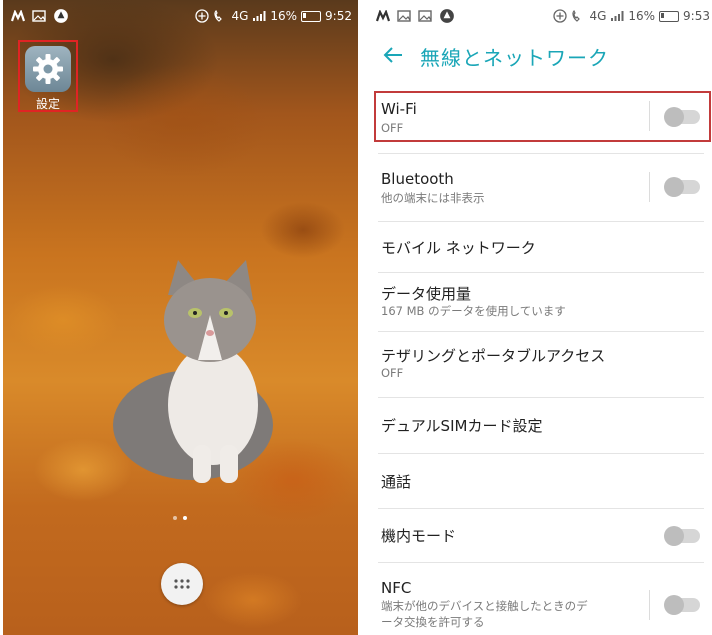 The height and width of the screenshot is (635, 712). What do you see at coordinates (426, 294) in the screenshot?
I see `data-usage-label: データ使用量` at bounding box center [426, 294].